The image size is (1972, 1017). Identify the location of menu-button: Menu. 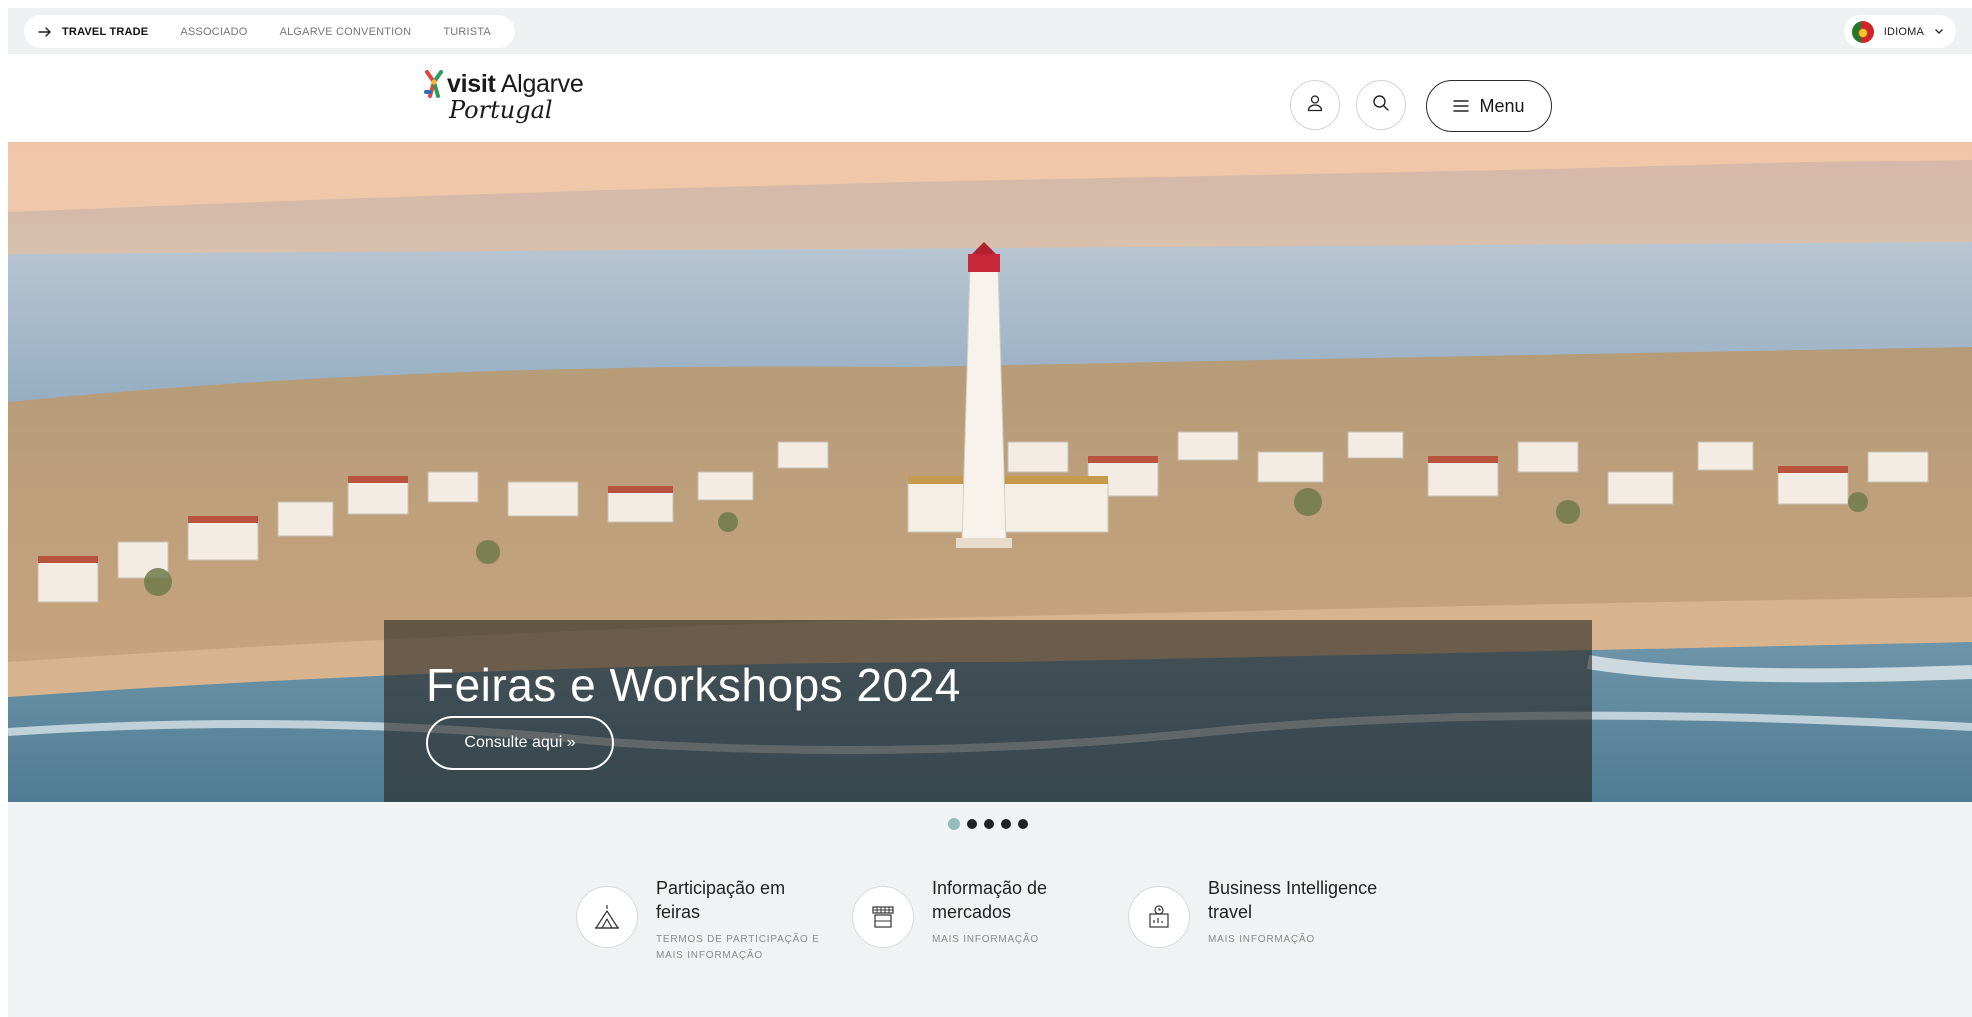
(1489, 106).